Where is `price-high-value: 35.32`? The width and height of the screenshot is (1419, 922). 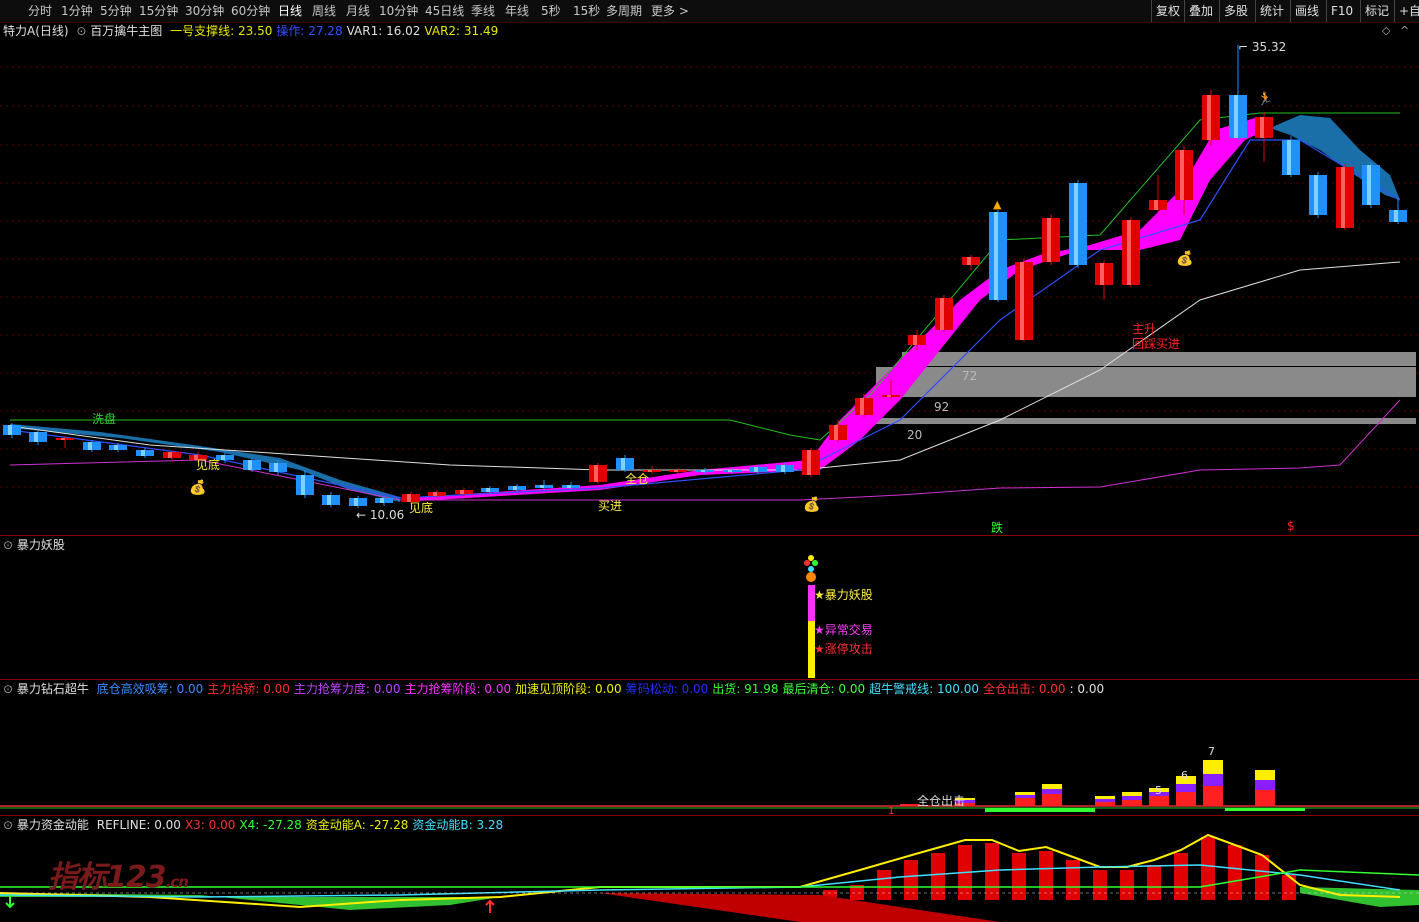
price-high-value: 35.32 is located at coordinates (1269, 47).